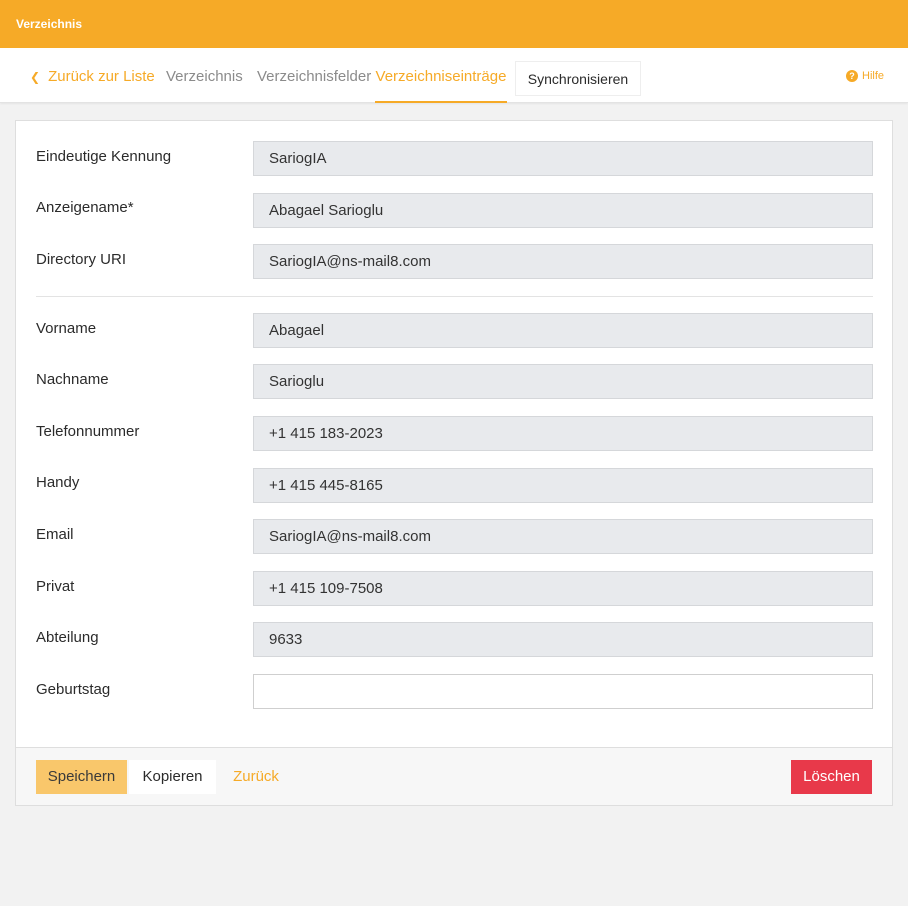  Describe the element at coordinates (563, 691) in the screenshot. I see `birthday-field` at that location.